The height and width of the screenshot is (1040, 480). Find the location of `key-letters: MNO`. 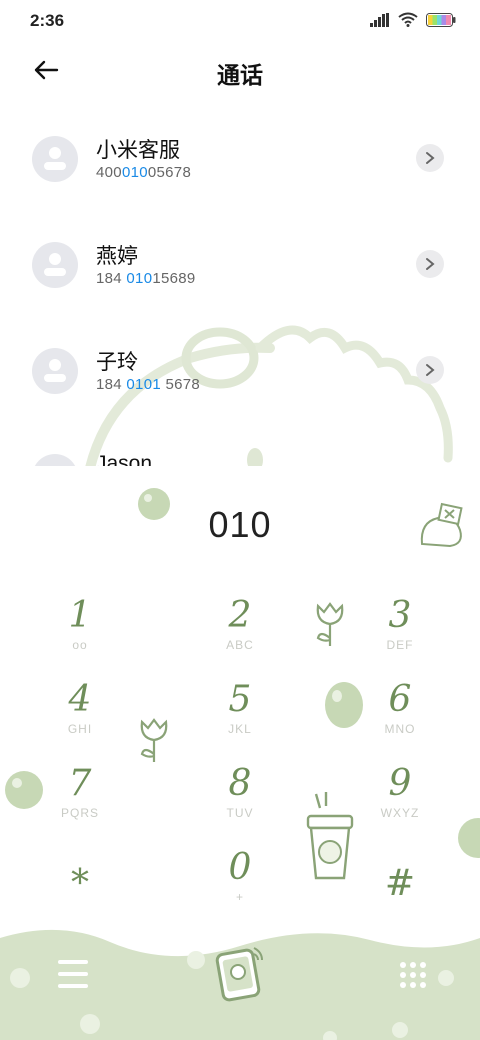

key-letters: MNO is located at coordinates (400, 729).